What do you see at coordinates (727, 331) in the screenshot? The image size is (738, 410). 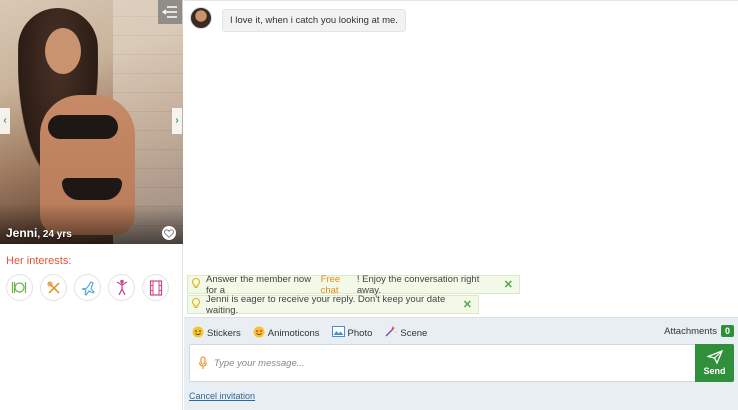 I see `attachments-count-badge: 0` at bounding box center [727, 331].